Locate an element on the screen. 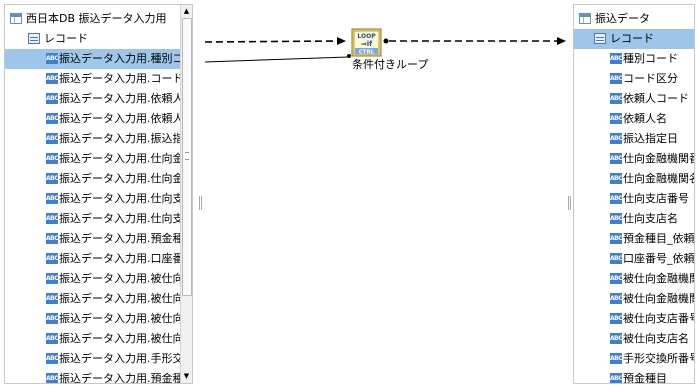 The image size is (697, 385). target-field-row: ABC預金種目_依頼人 is located at coordinates (634, 239).